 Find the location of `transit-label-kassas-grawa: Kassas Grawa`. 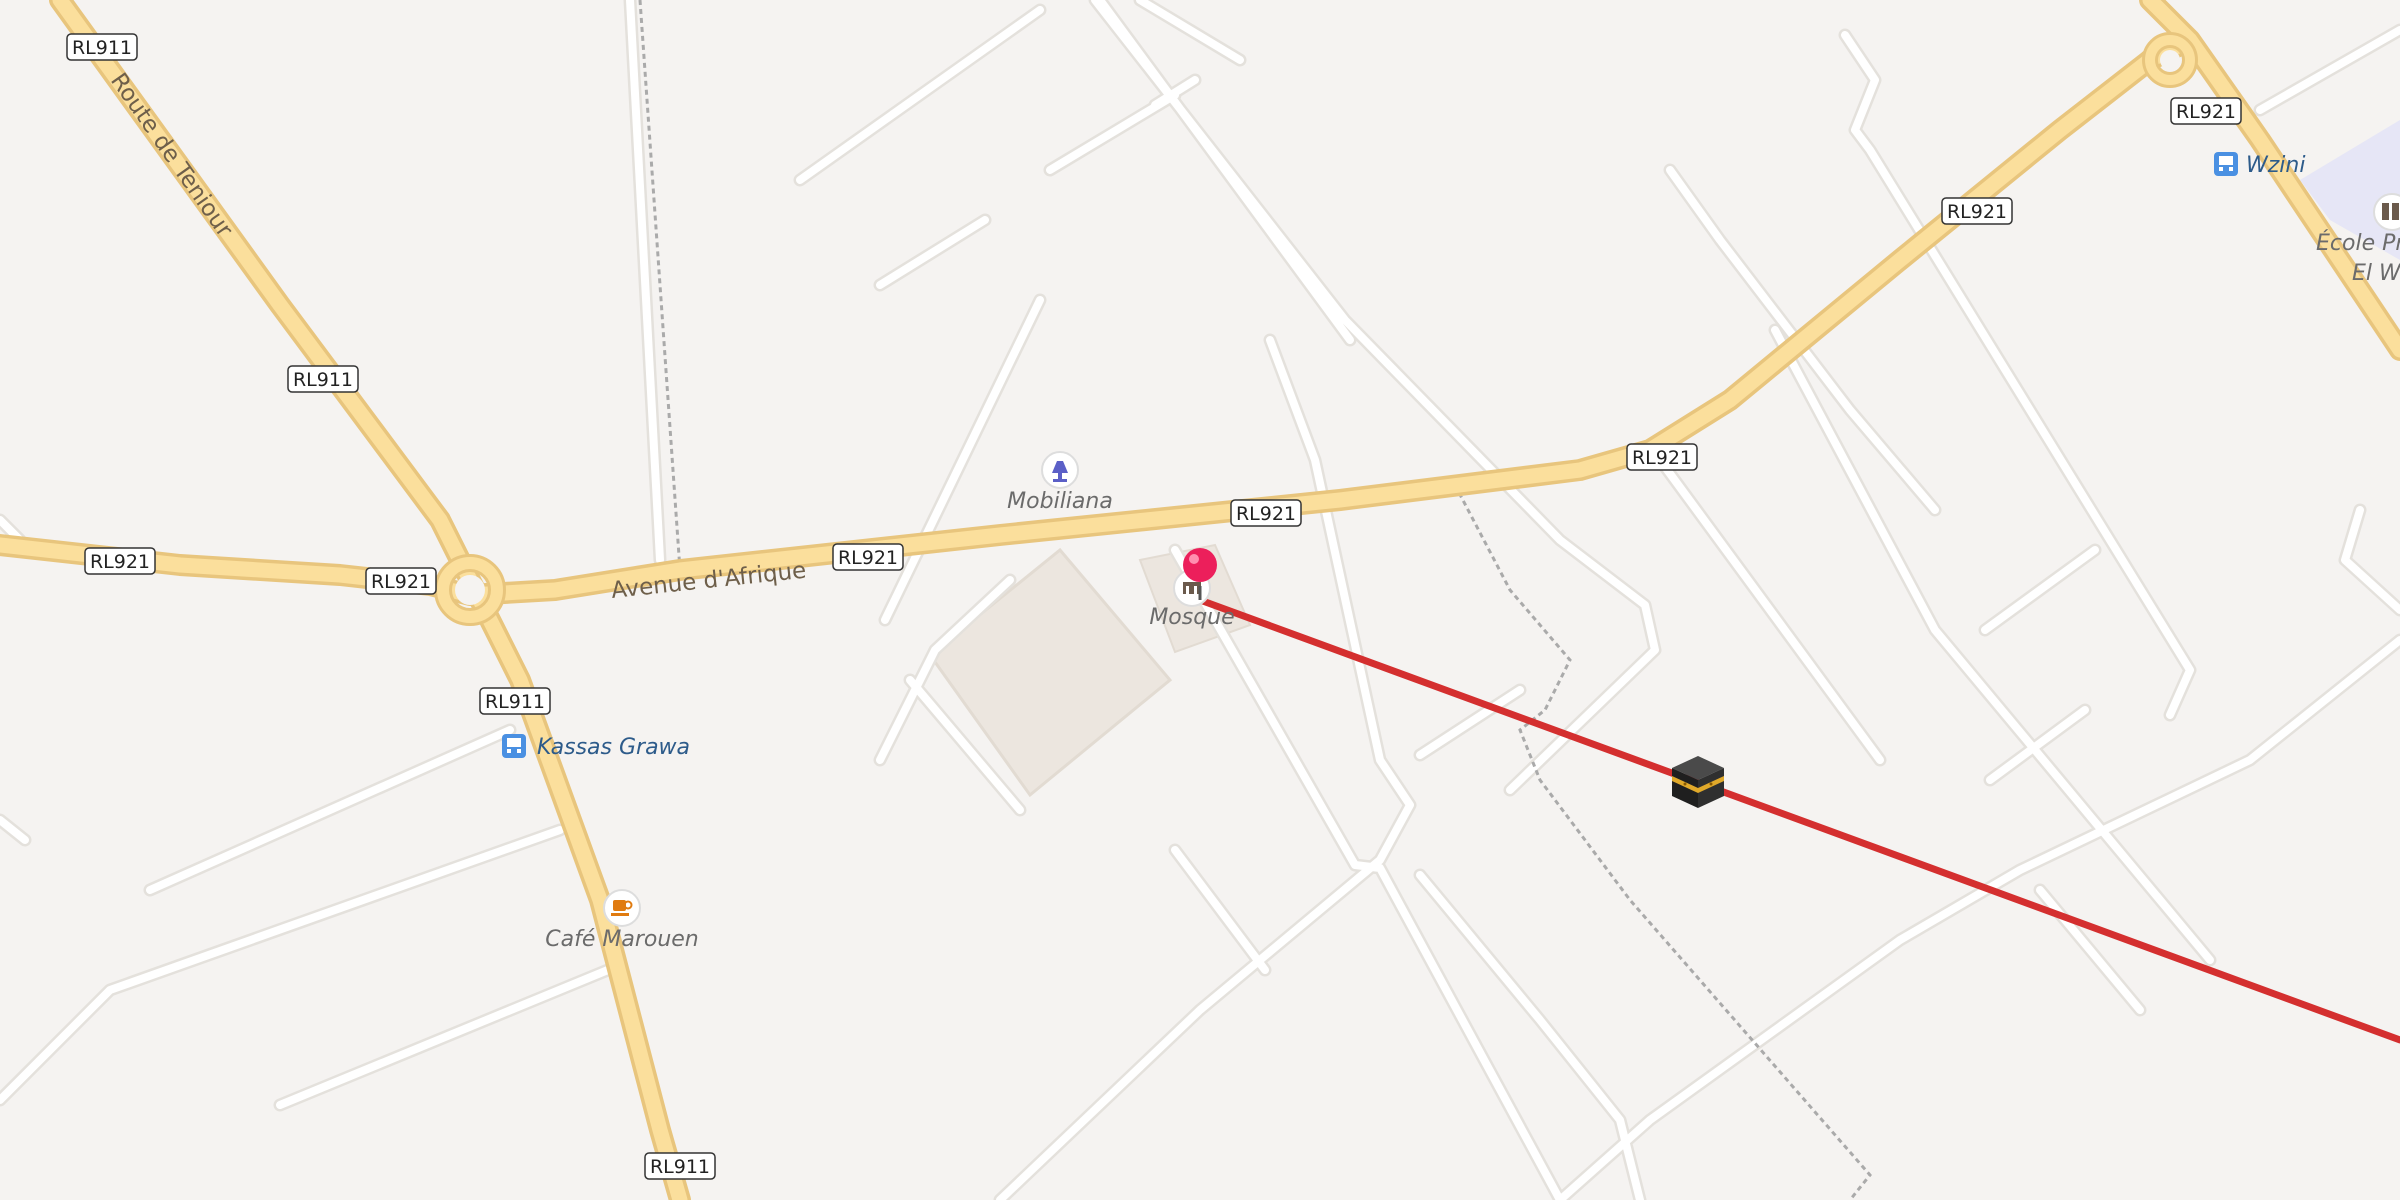

transit-label-kassas-grawa: Kassas Grawa is located at coordinates (613, 747).